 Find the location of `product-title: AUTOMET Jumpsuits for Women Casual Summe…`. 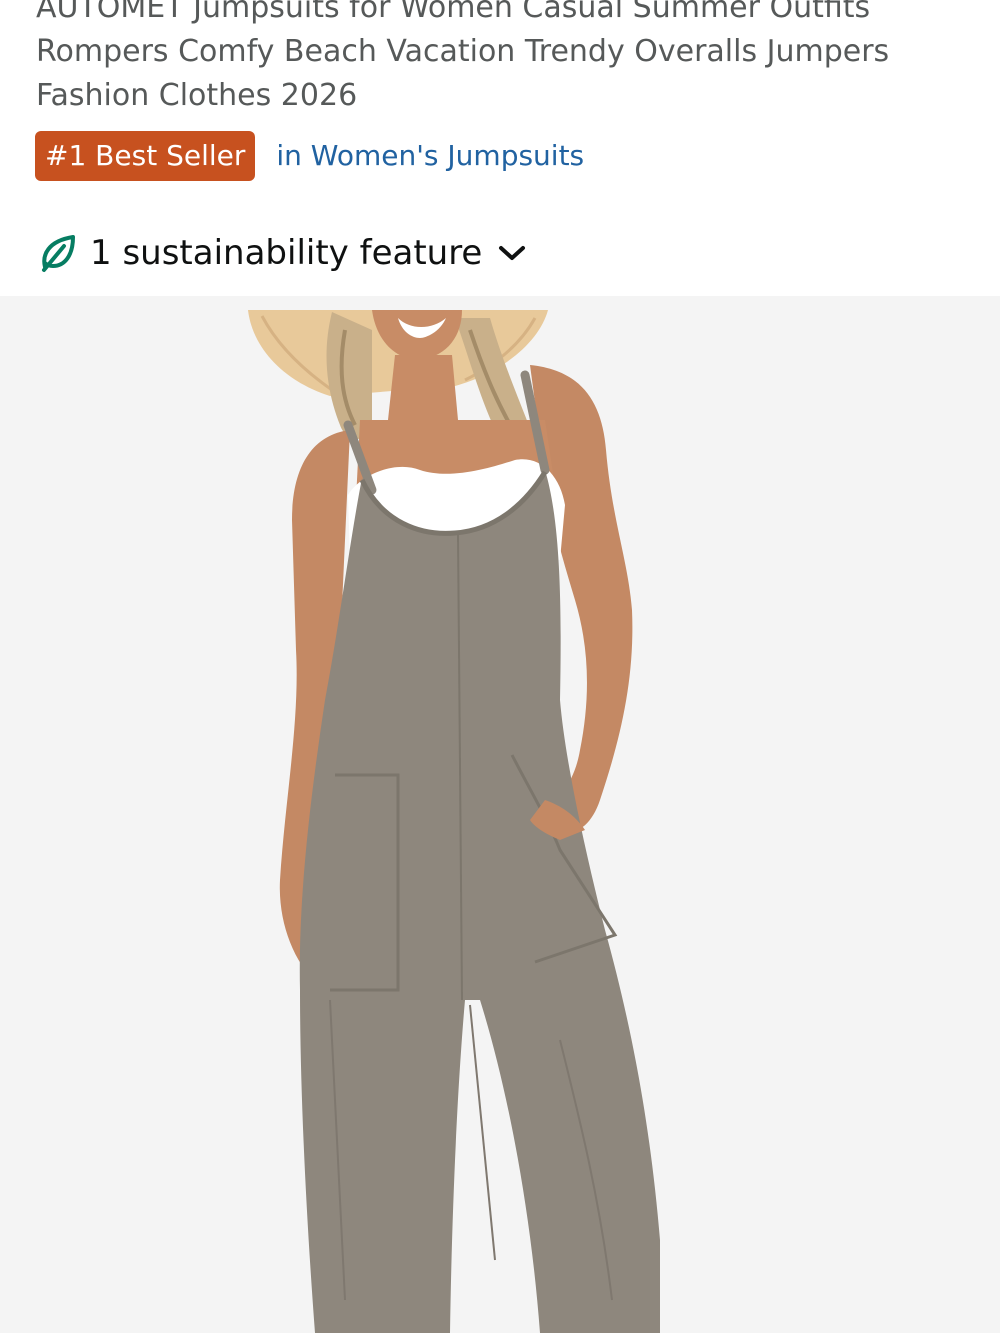

product-title: AUTOMET Jumpsuits for Women Casual Summe… is located at coordinates (463, 56).